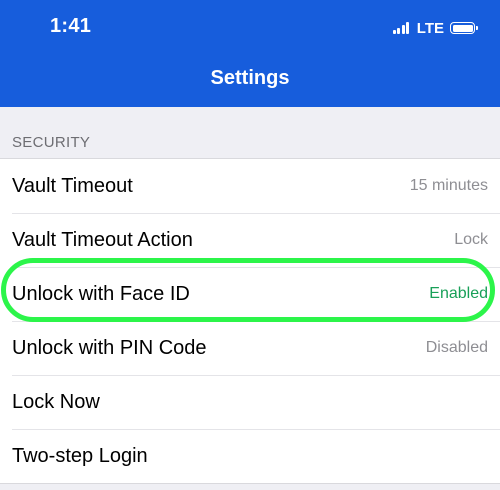 The image size is (500, 490). I want to click on vault-timeout-row: Vault Timeout 15 minutes, so click(250, 186).